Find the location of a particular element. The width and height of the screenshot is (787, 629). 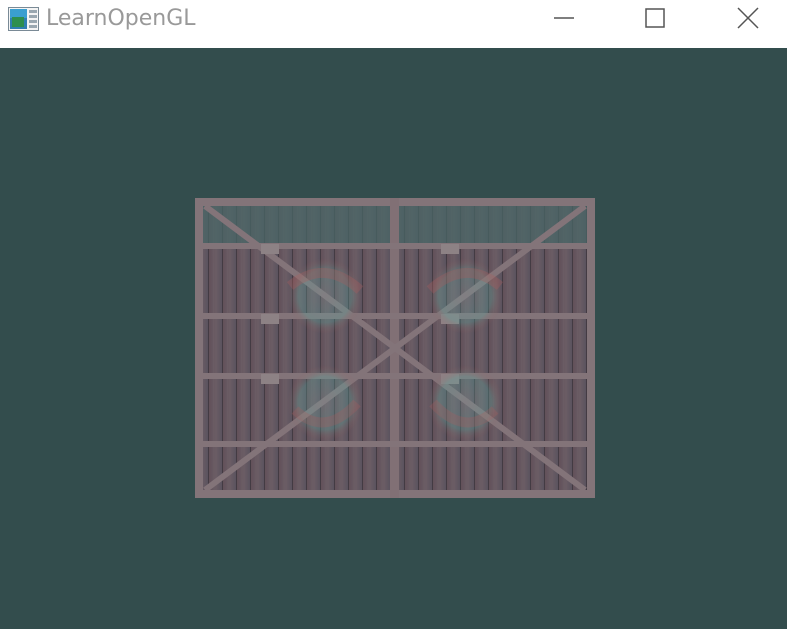

maximize-icon is located at coordinates (655, 20).